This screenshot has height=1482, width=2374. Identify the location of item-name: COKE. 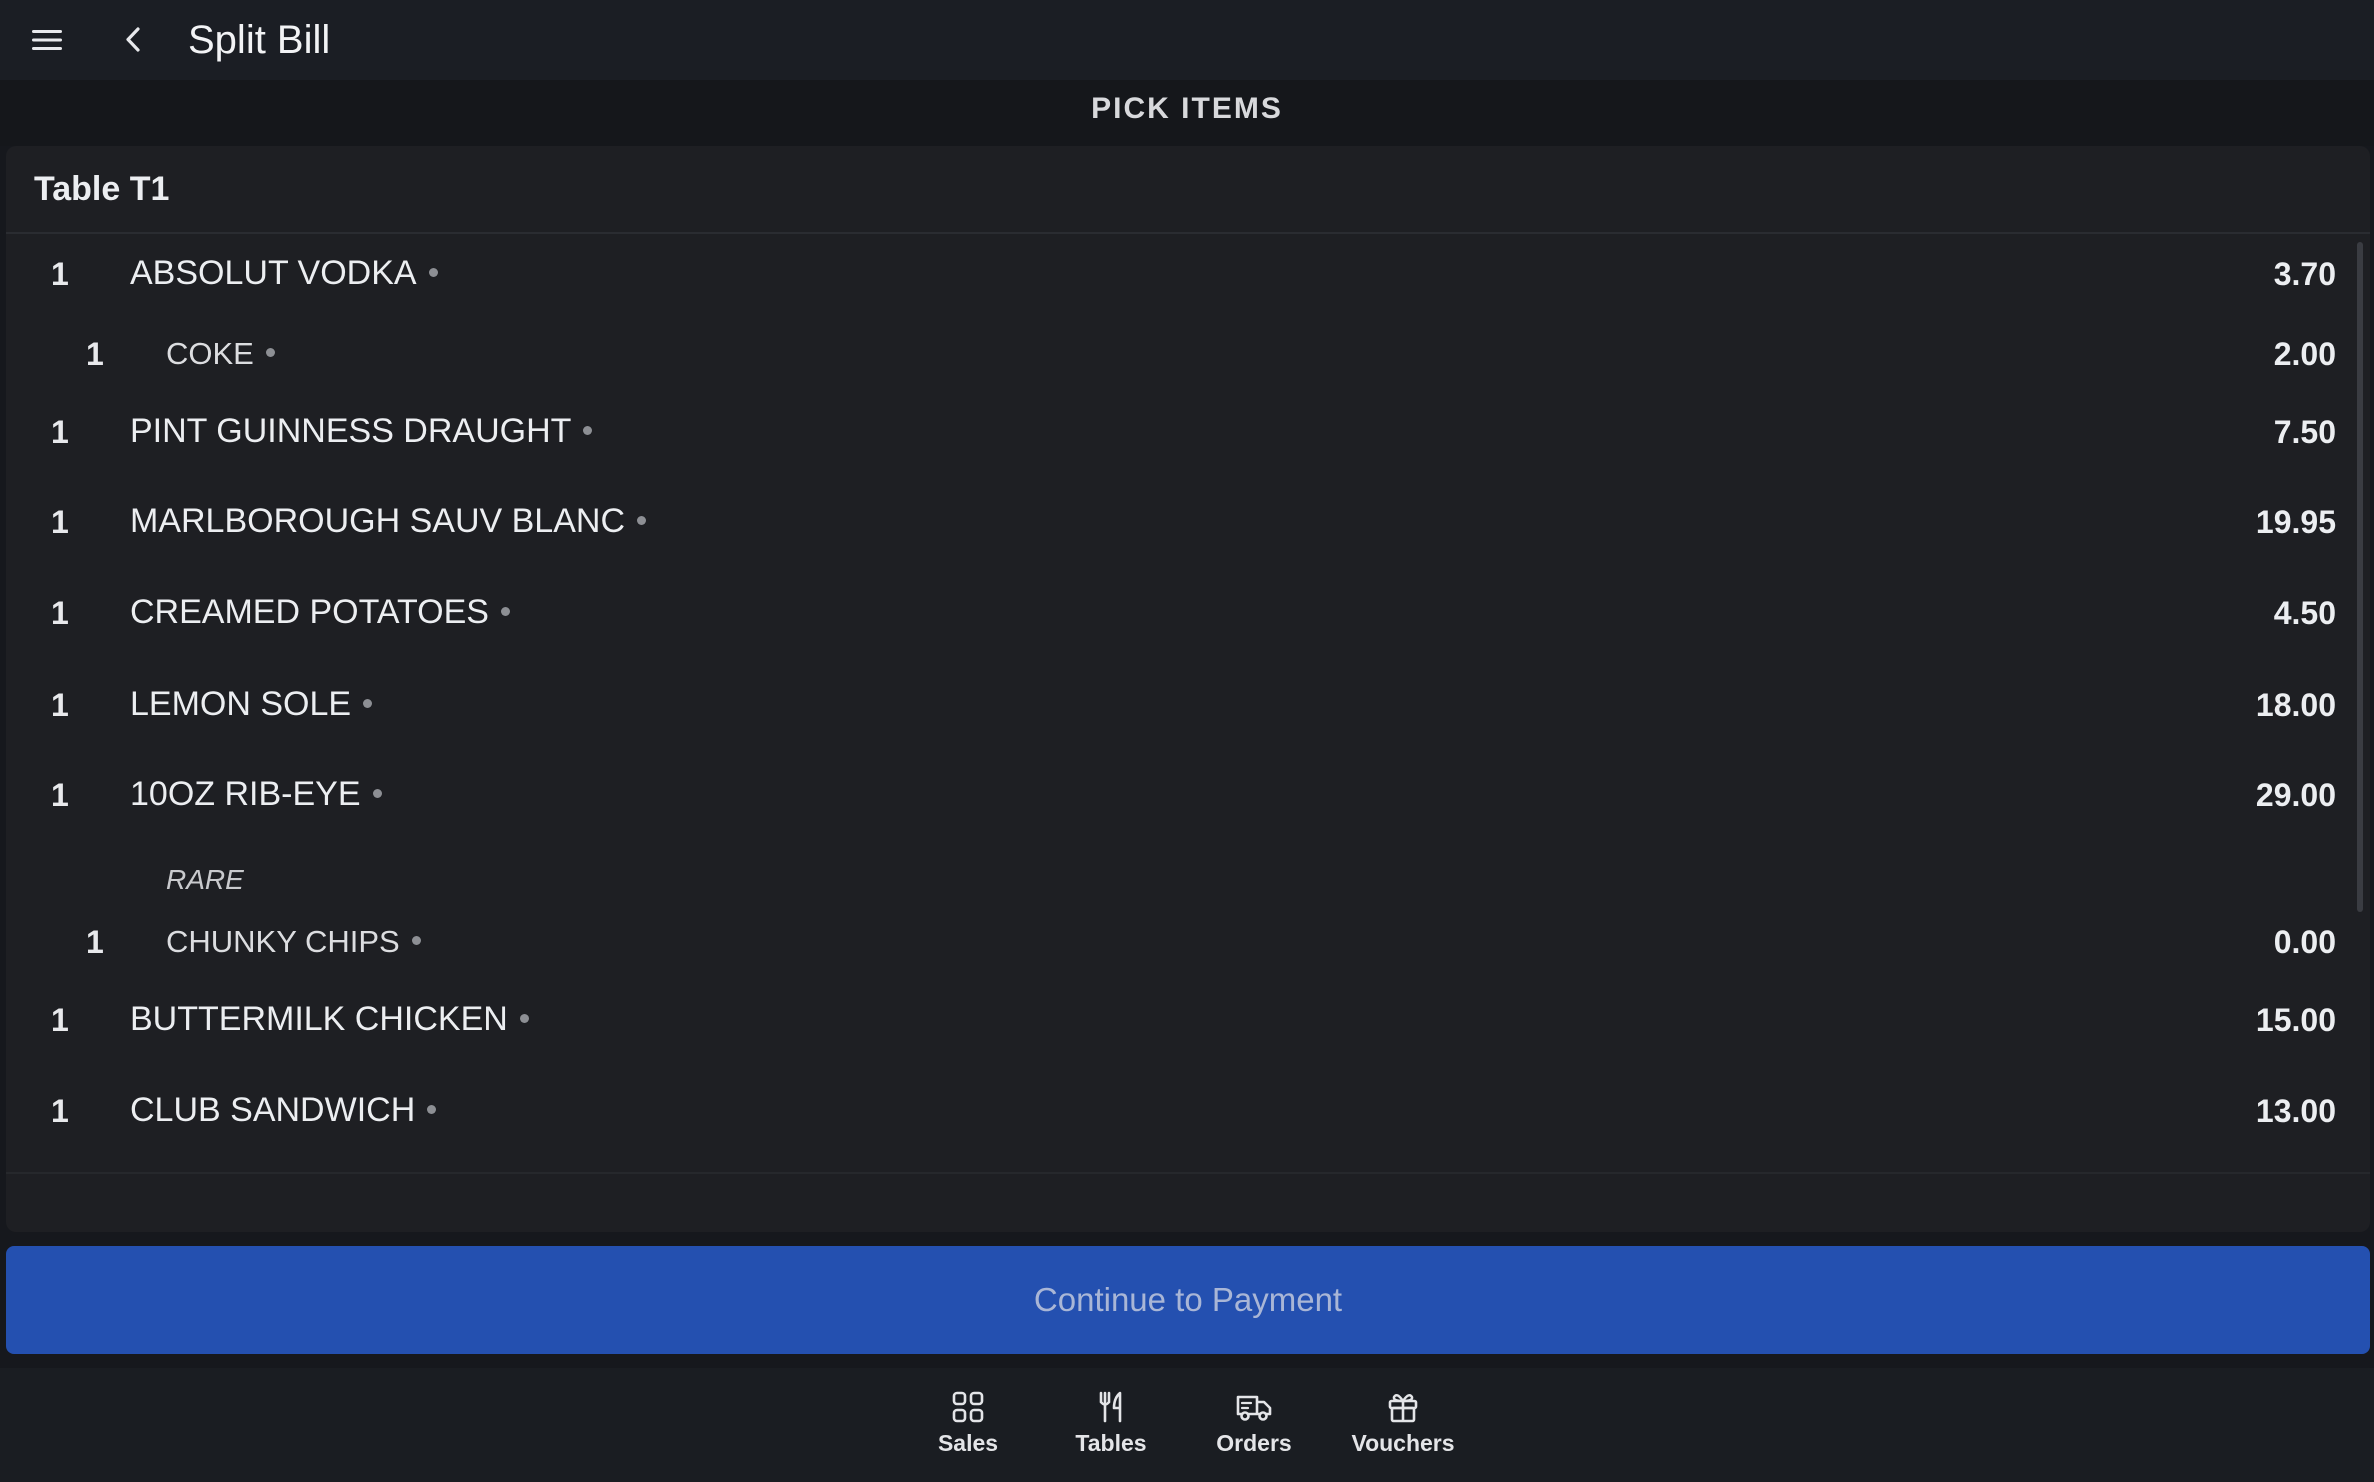
(220, 354).